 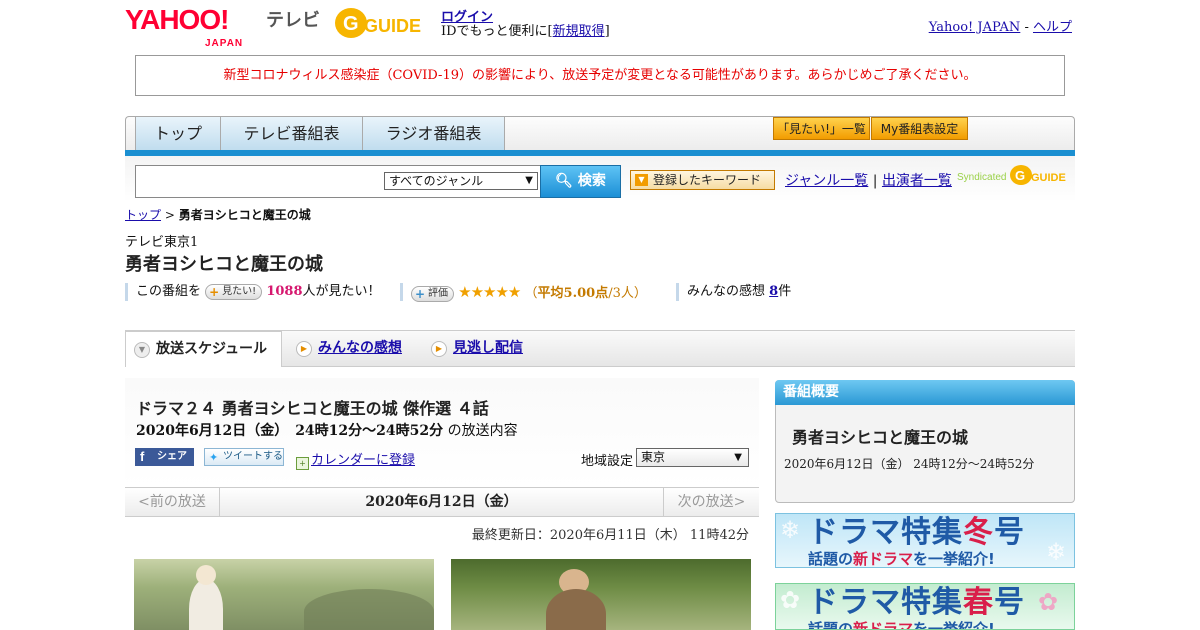 I want to click on rating-stars: ★★★★★, so click(x=489, y=292).